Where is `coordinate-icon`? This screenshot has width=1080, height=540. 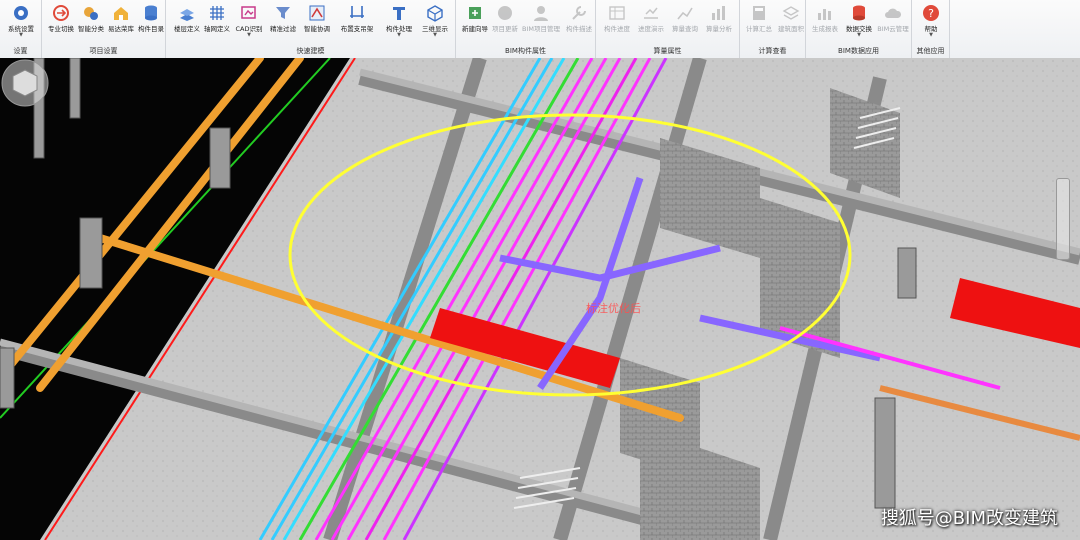 coordinate-icon is located at coordinates (317, 13).